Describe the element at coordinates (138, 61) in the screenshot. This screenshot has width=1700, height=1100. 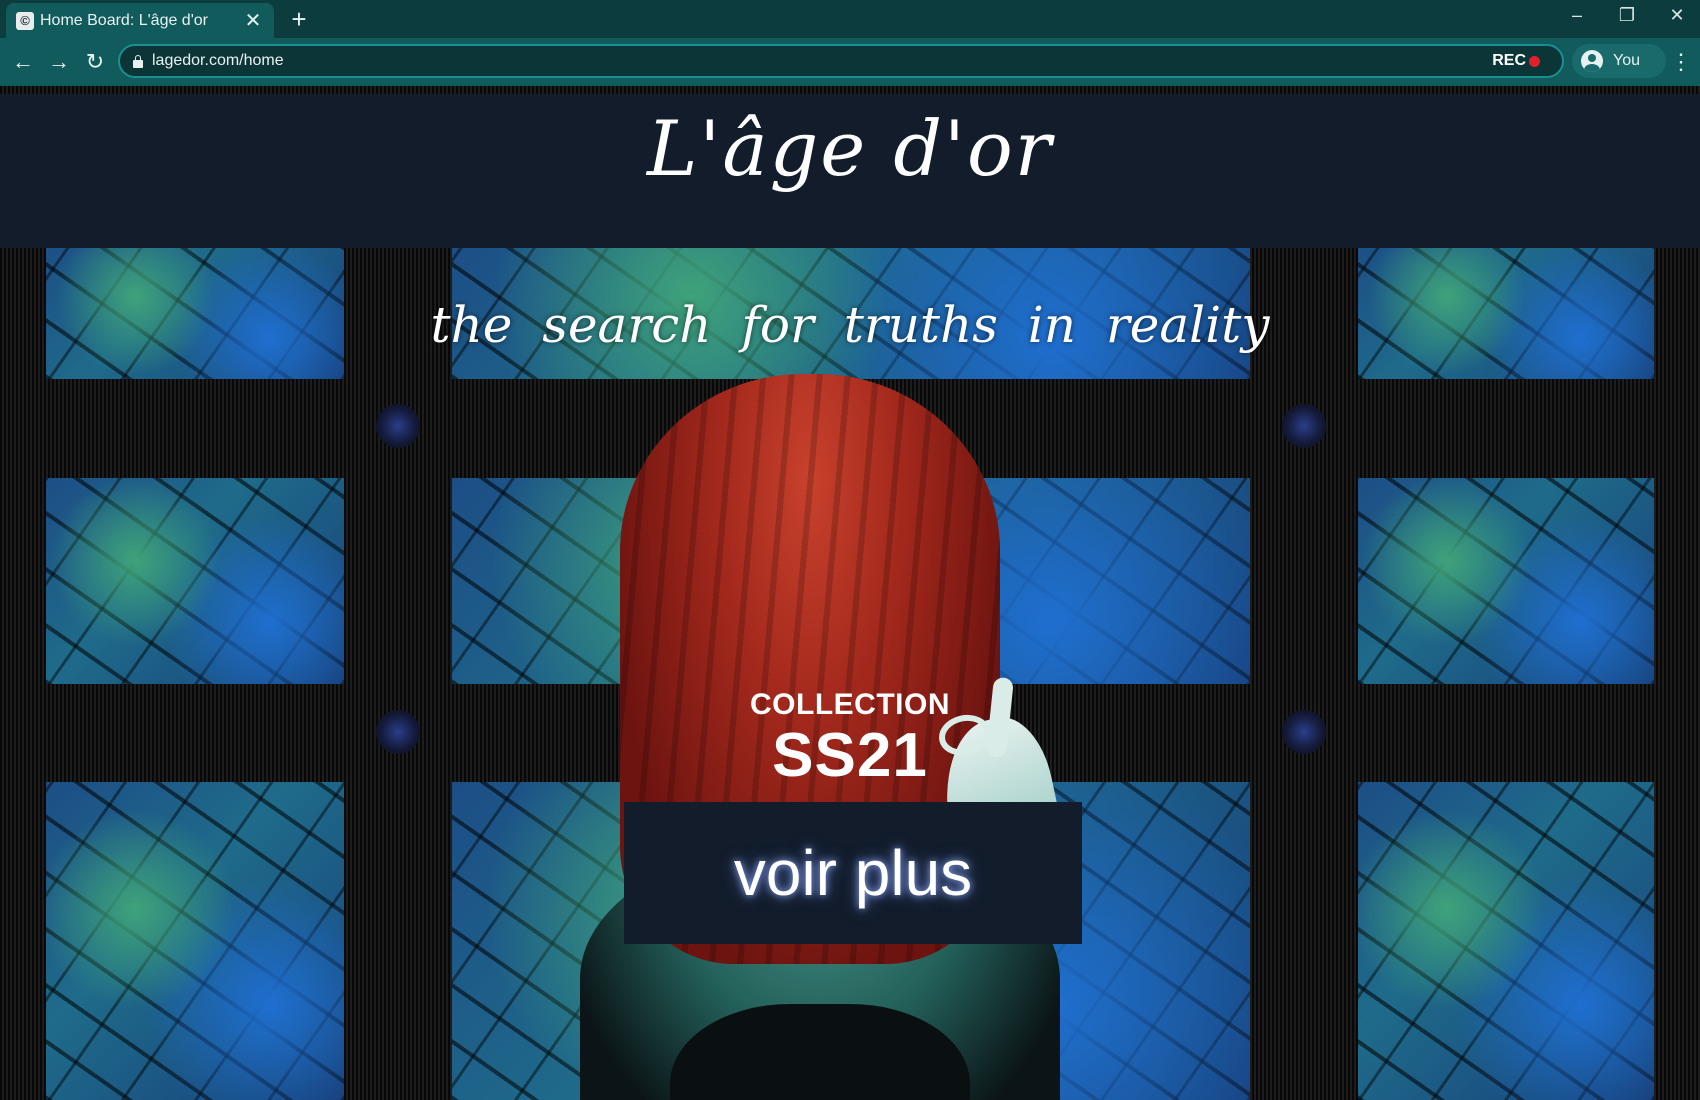
I see `lock-icon` at that location.